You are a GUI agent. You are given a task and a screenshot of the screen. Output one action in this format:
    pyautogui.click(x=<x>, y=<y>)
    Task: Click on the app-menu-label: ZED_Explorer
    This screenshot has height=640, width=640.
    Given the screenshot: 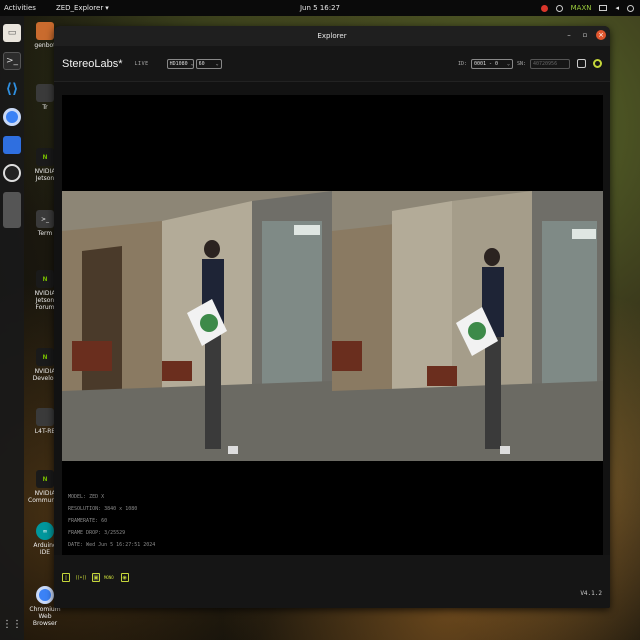 What is the action you would take?
    pyautogui.click(x=79, y=8)
    